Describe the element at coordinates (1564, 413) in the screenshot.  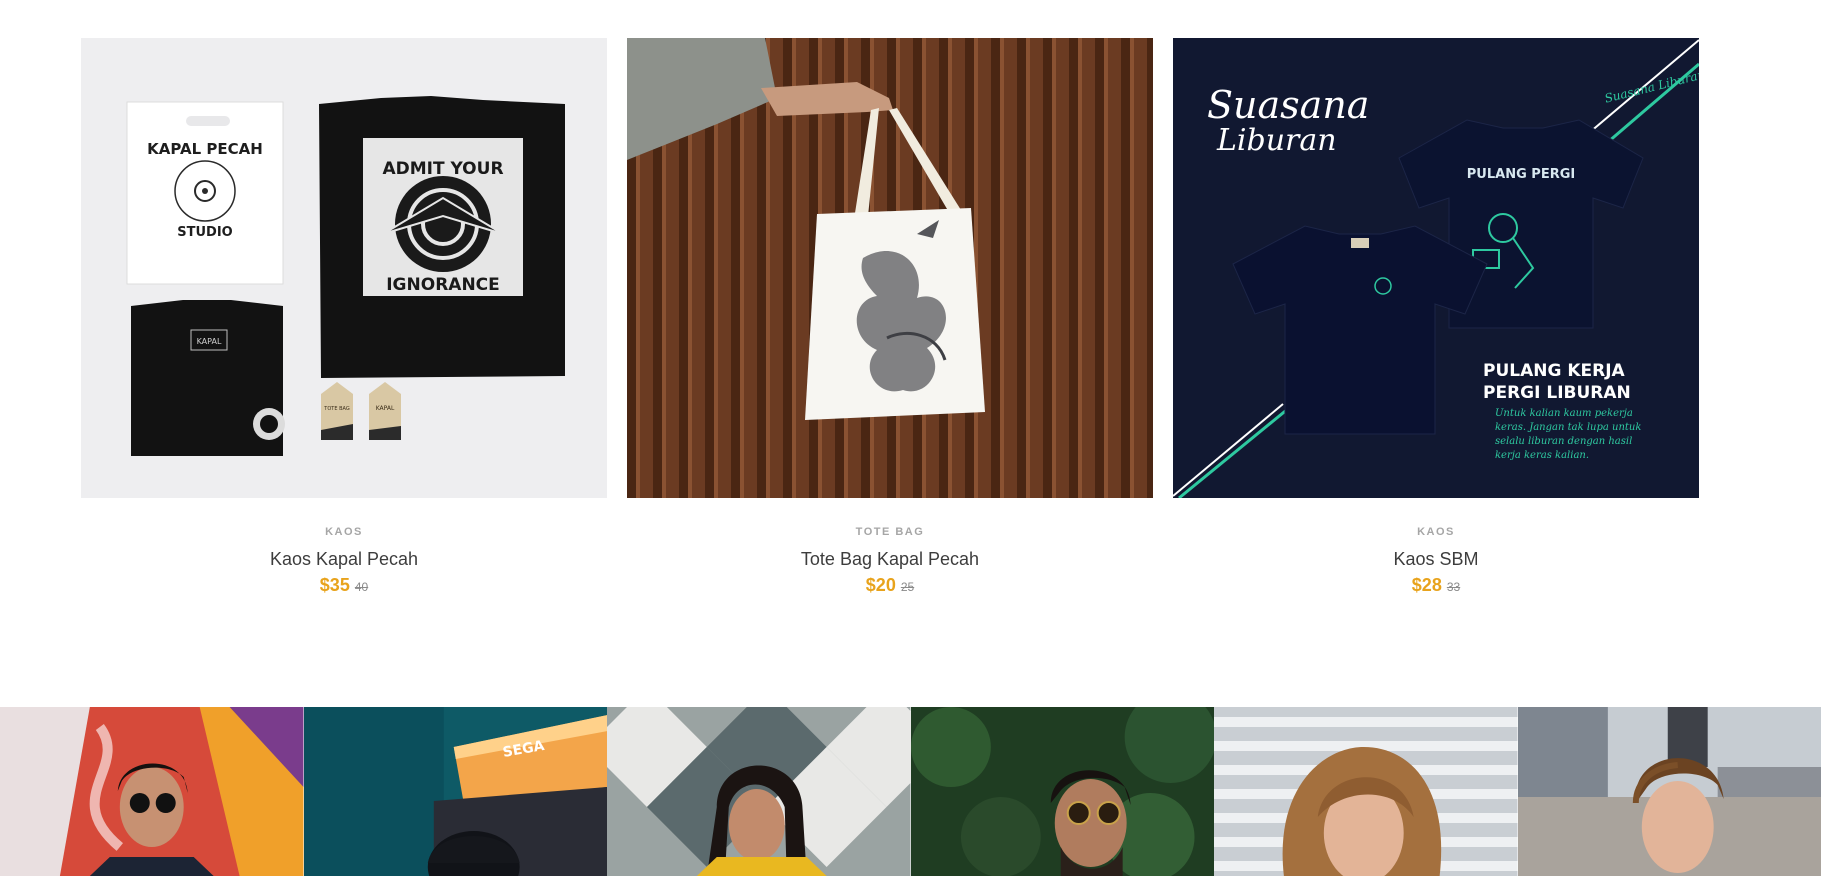
I see `script-line-1: Untuk kalian kaum pekerja` at that location.